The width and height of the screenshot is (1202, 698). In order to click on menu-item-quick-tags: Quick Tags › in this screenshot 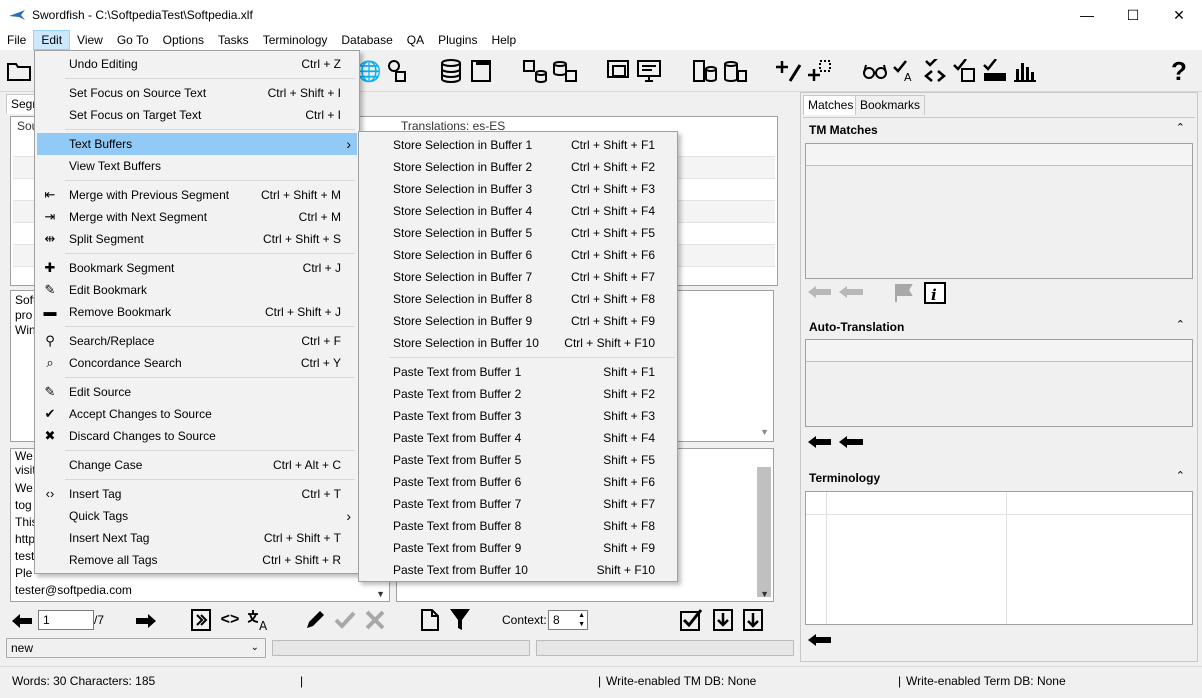, I will do `click(197, 516)`.